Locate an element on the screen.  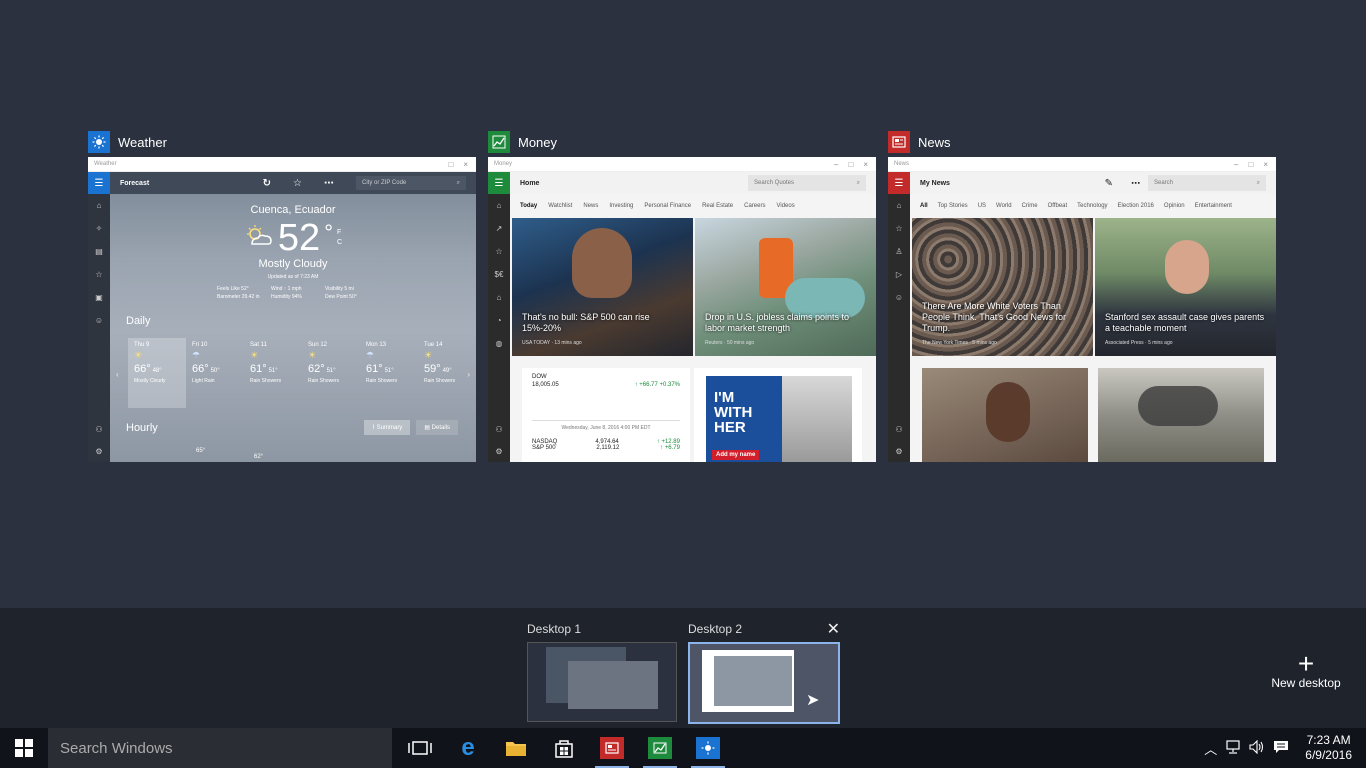
dow-label: DOW is located at coordinates (539, 377).